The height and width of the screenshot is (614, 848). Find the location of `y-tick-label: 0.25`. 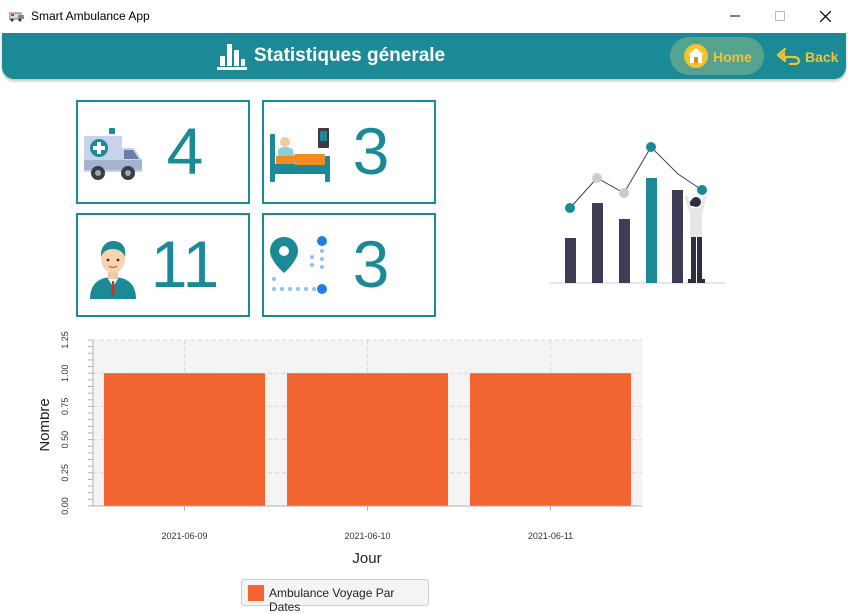

y-tick-label: 0.25 is located at coordinates (65, 473).